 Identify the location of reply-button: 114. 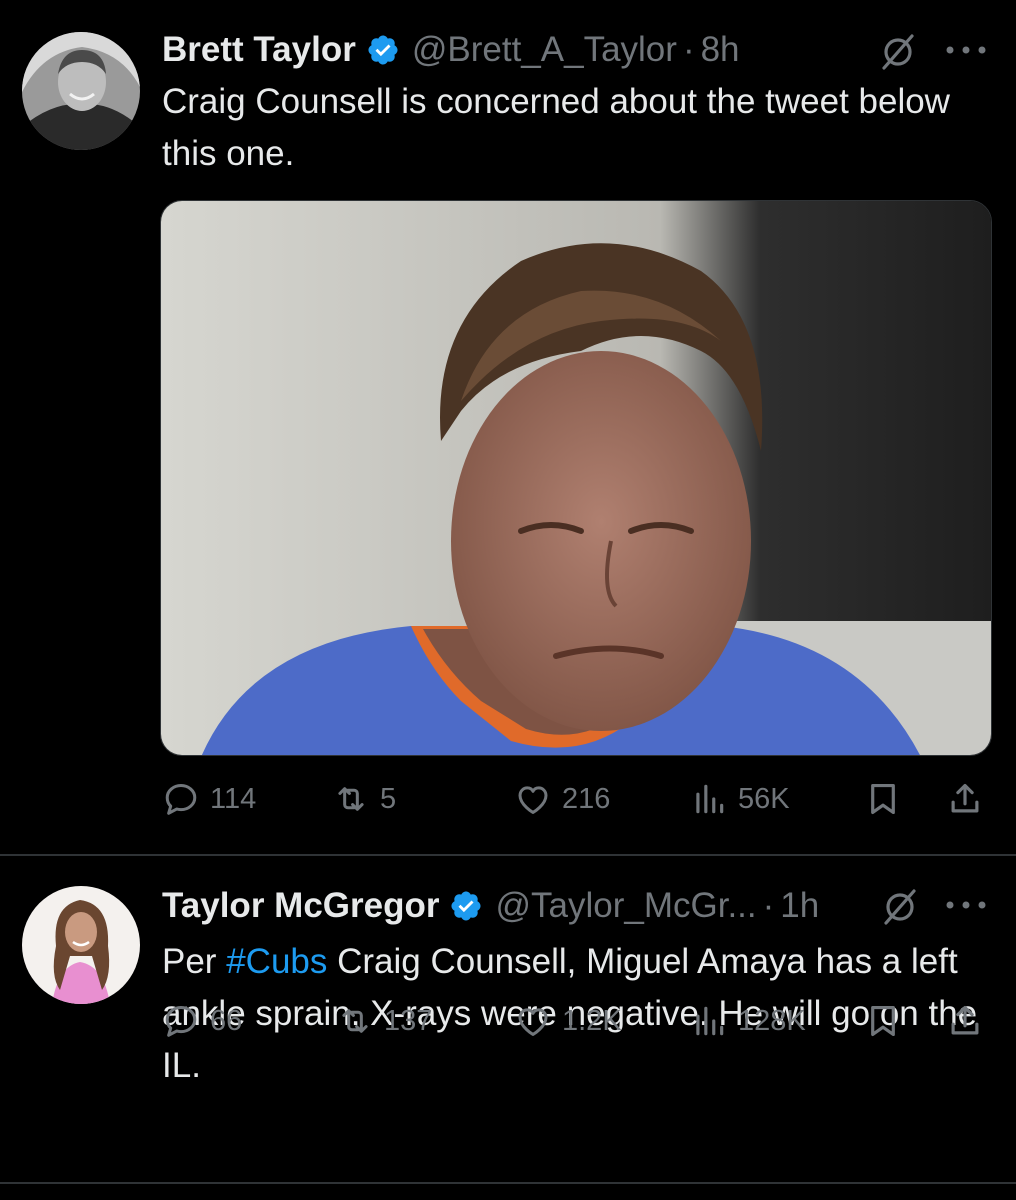
(209, 799).